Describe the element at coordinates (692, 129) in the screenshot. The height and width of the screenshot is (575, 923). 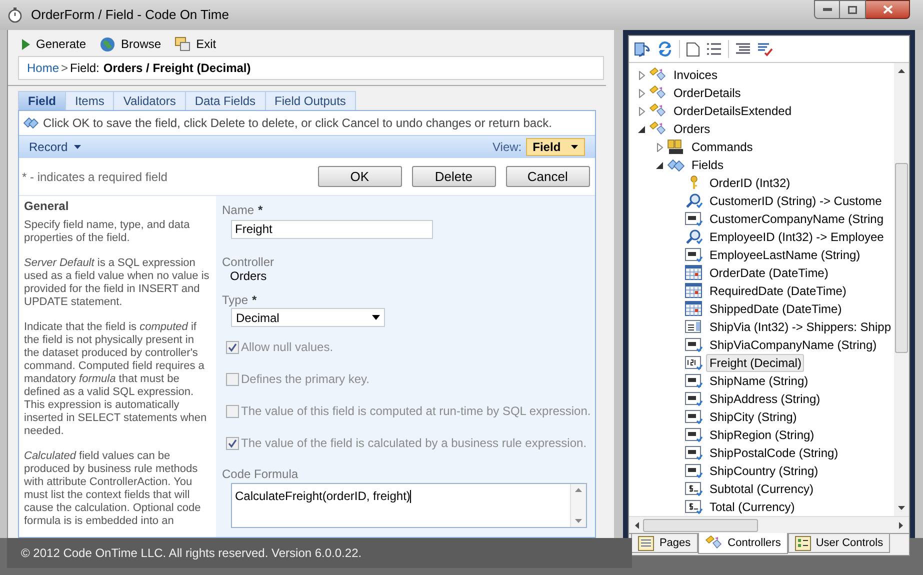
I see `tree-item: Orders` at that location.